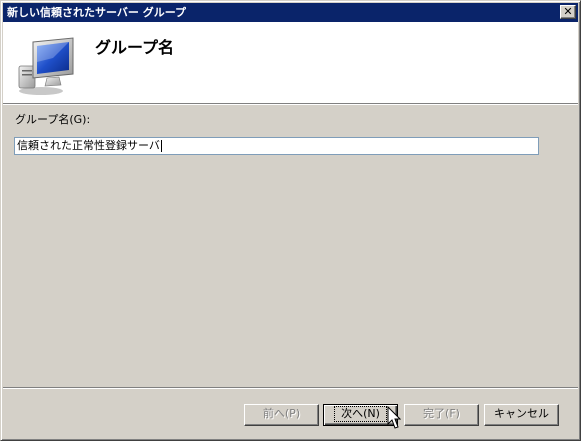 This screenshot has height=441, width=581. I want to click on finish-button-label: 完了(F), so click(441, 413).